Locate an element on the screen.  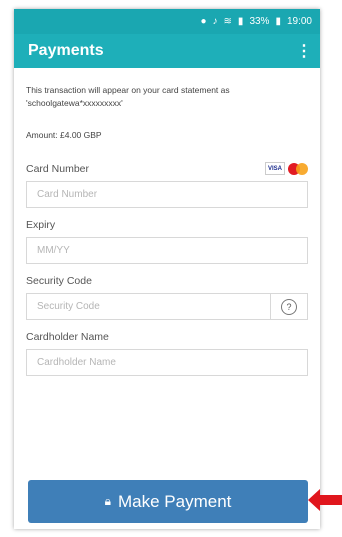
make-payment-button: 🔒︎ Make Payment is located at coordinates (168, 501).